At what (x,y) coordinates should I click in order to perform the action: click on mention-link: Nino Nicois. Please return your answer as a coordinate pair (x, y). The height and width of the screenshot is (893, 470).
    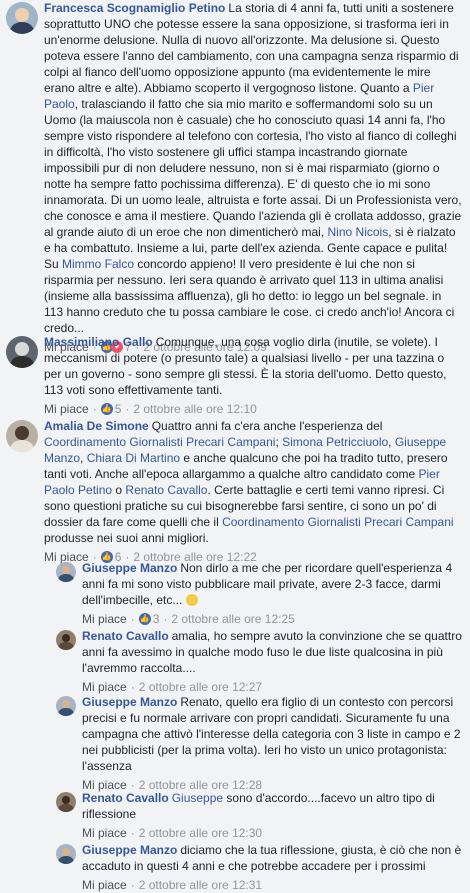
    Looking at the image, I should click on (358, 232).